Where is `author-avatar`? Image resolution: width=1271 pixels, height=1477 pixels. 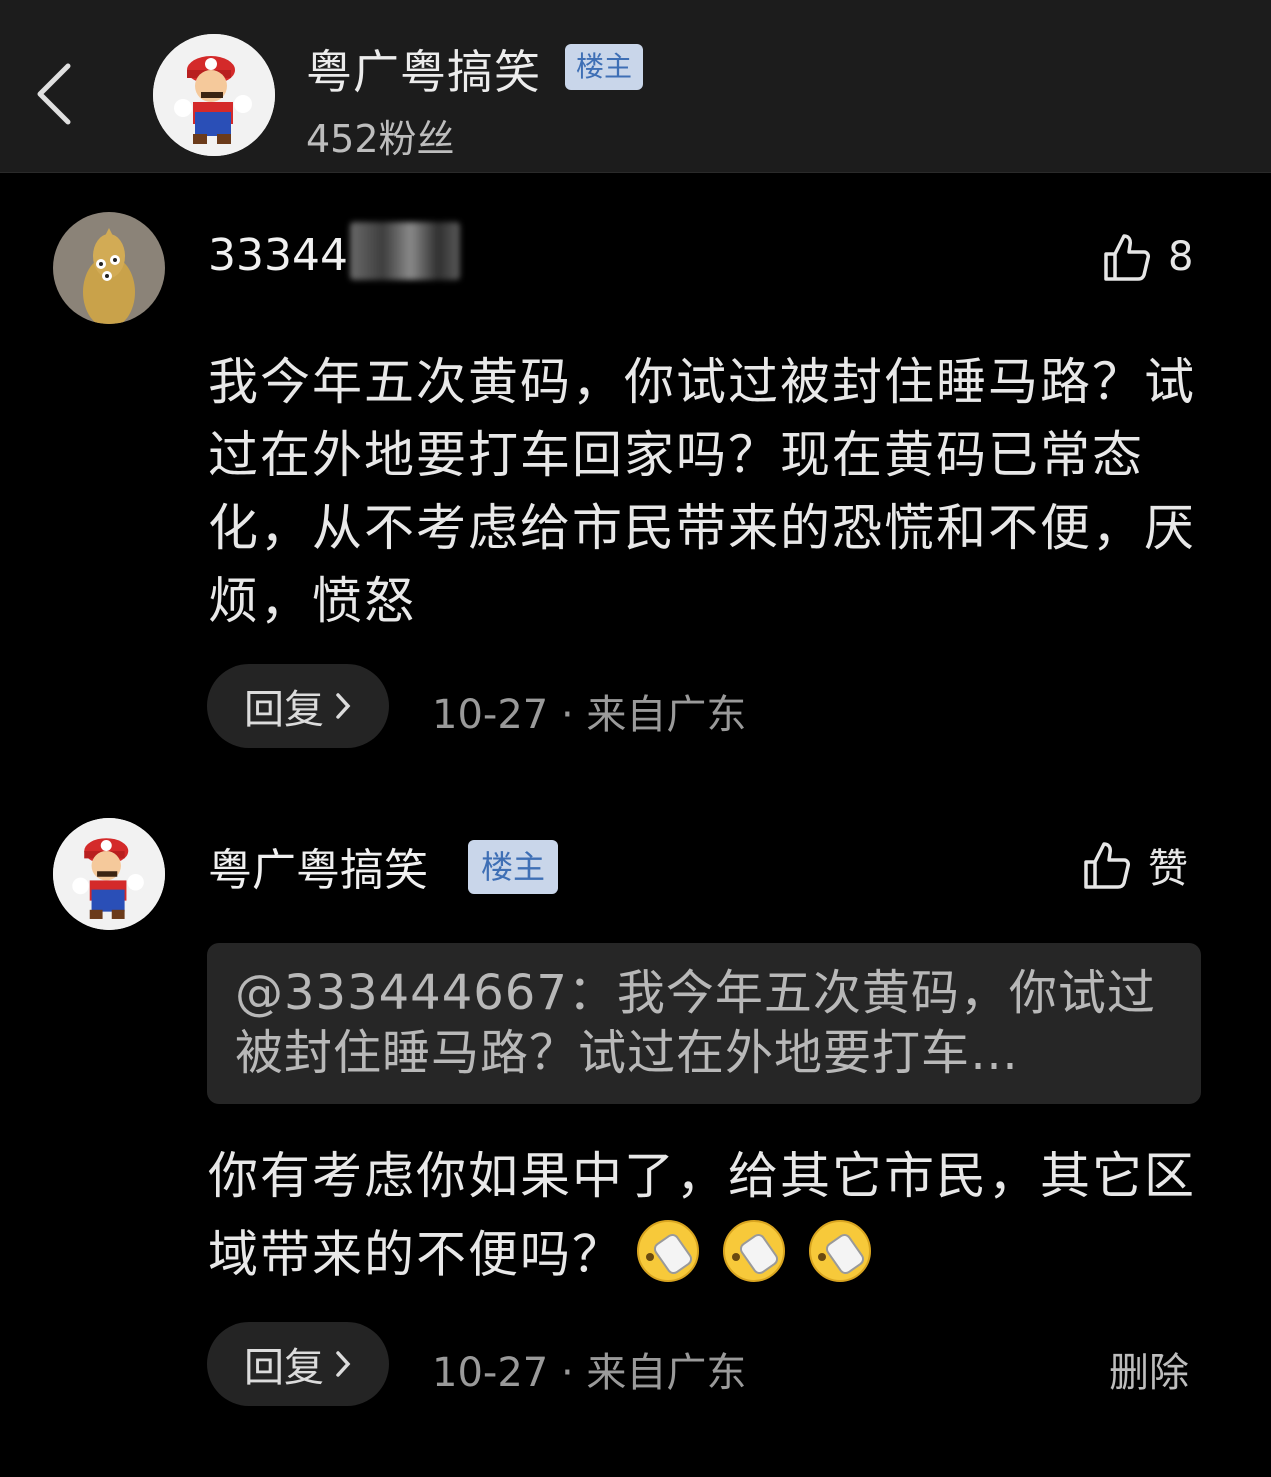
author-avatar is located at coordinates (214, 95).